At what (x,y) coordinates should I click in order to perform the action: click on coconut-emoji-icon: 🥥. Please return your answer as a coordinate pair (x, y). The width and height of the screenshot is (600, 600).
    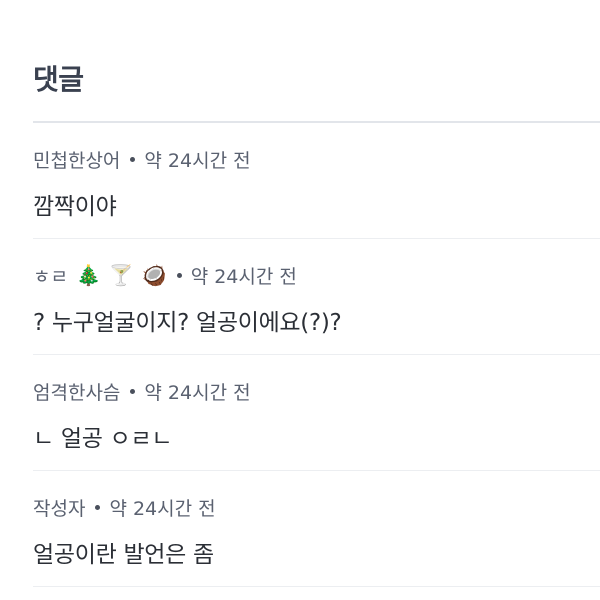
    Looking at the image, I should click on (154, 275).